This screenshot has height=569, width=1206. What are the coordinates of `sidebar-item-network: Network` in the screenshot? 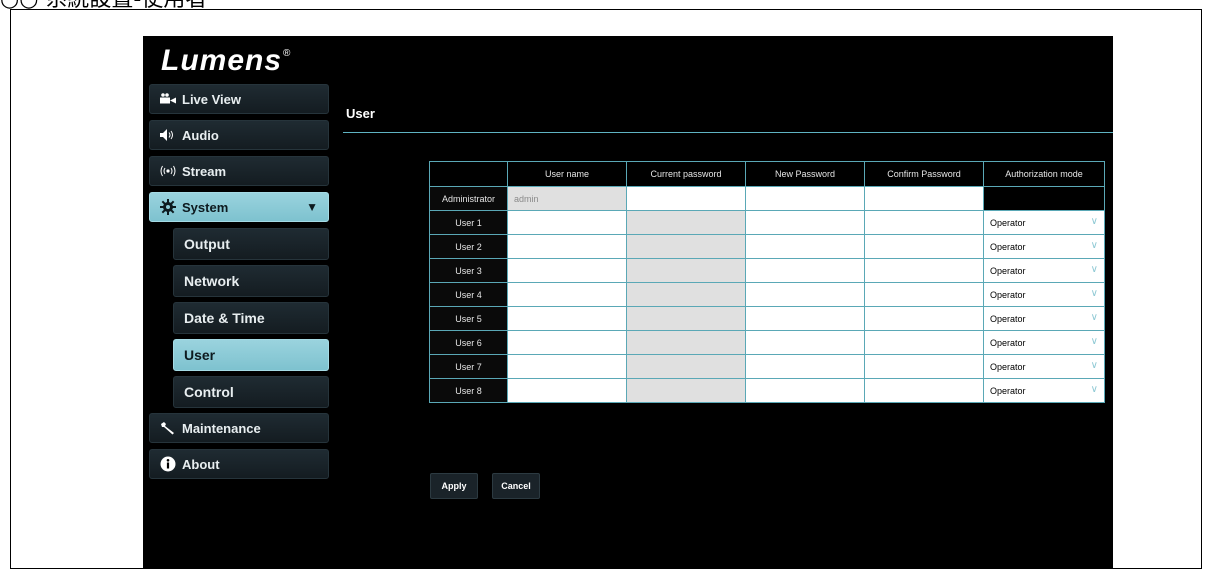 It's located at (251, 281).